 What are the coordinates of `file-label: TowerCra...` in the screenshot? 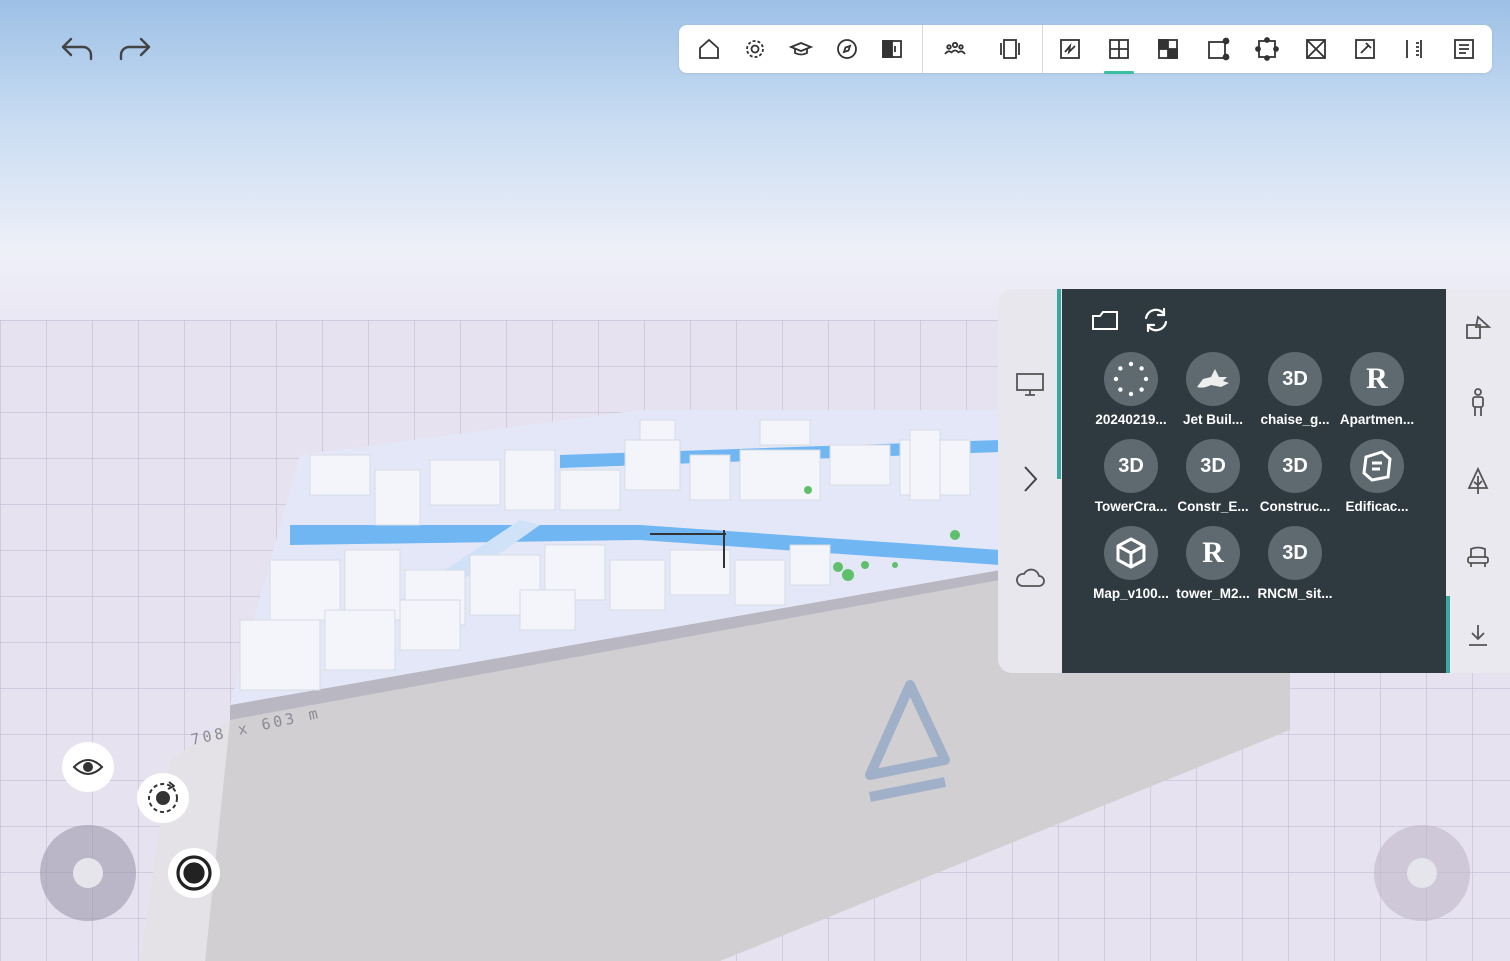 It's located at (1131, 506).